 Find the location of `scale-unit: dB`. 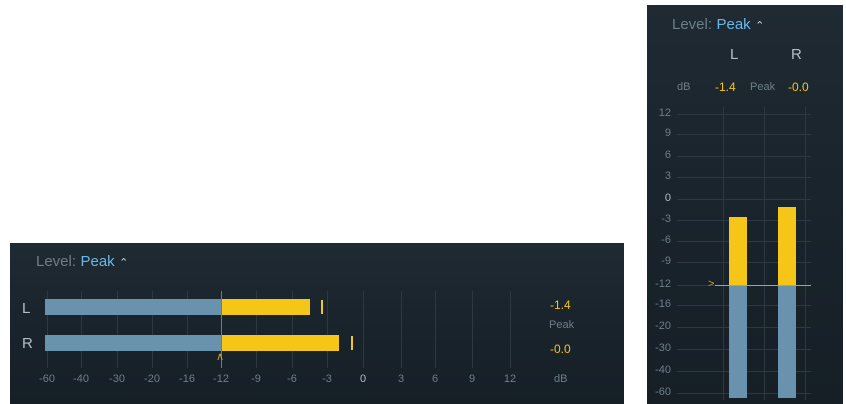

scale-unit: dB is located at coordinates (561, 379).